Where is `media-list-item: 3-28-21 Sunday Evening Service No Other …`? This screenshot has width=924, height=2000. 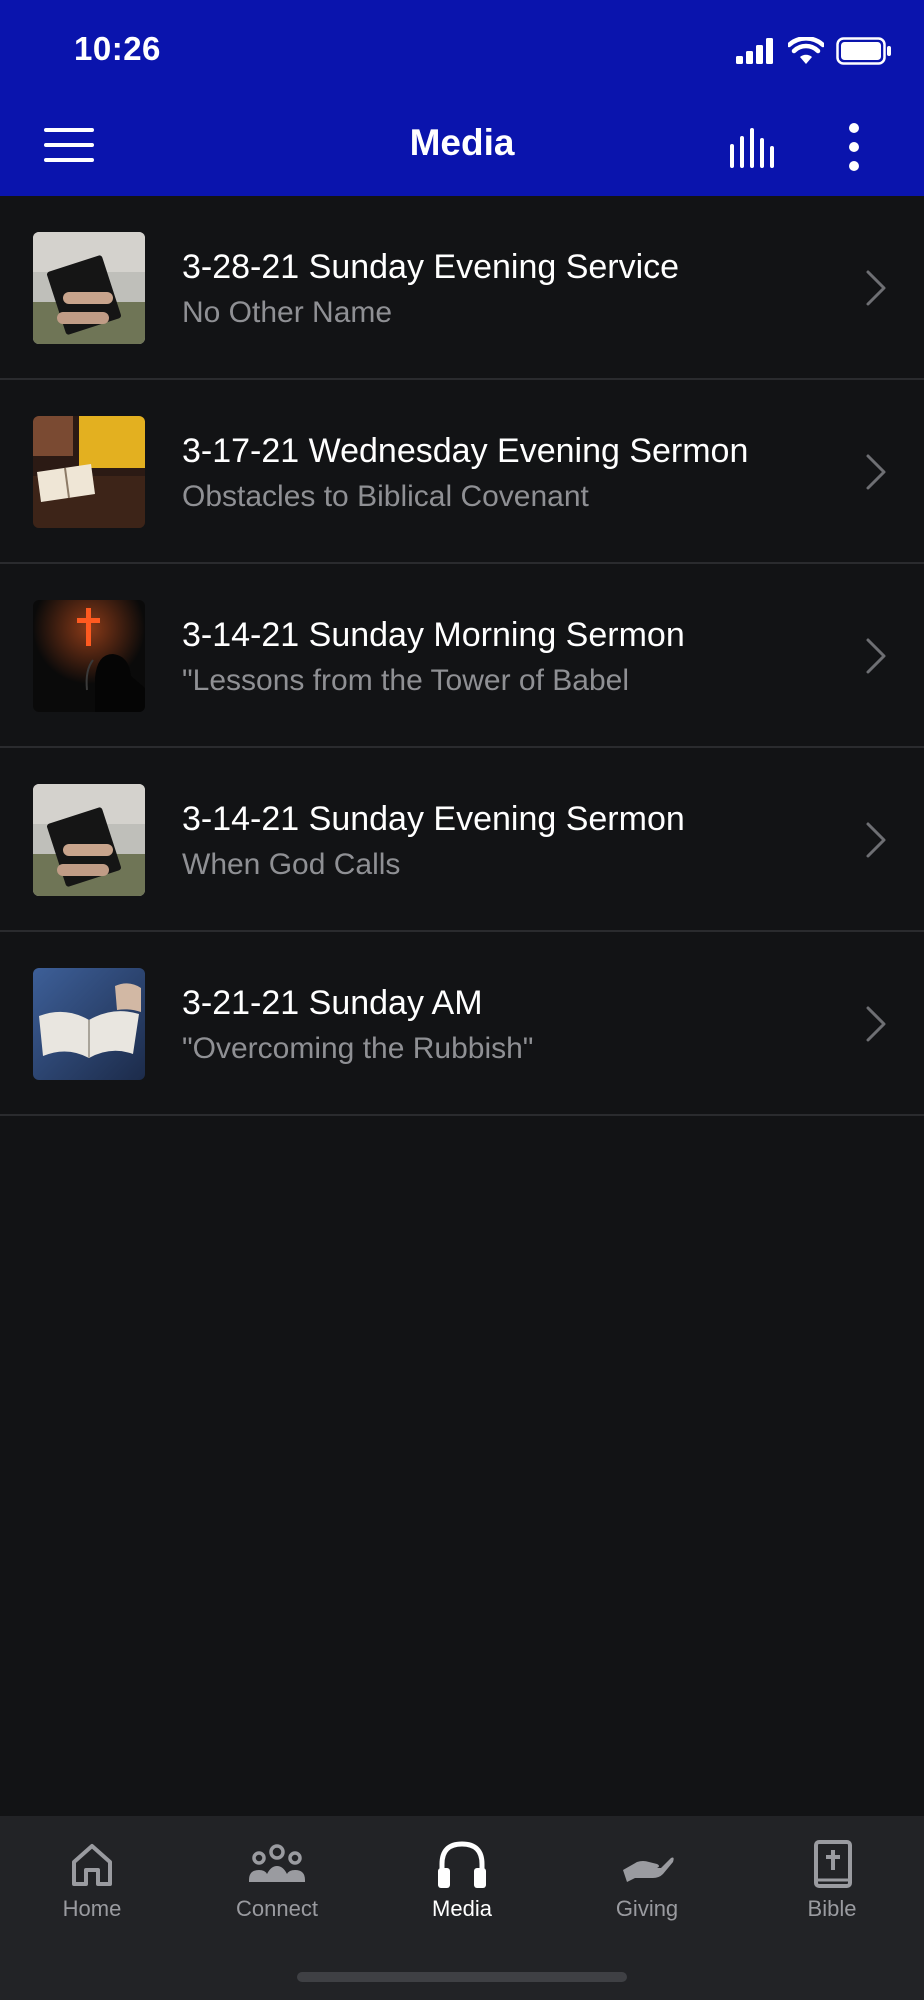 media-list-item: 3-28-21 Sunday Evening Service No Other … is located at coordinates (462, 288).